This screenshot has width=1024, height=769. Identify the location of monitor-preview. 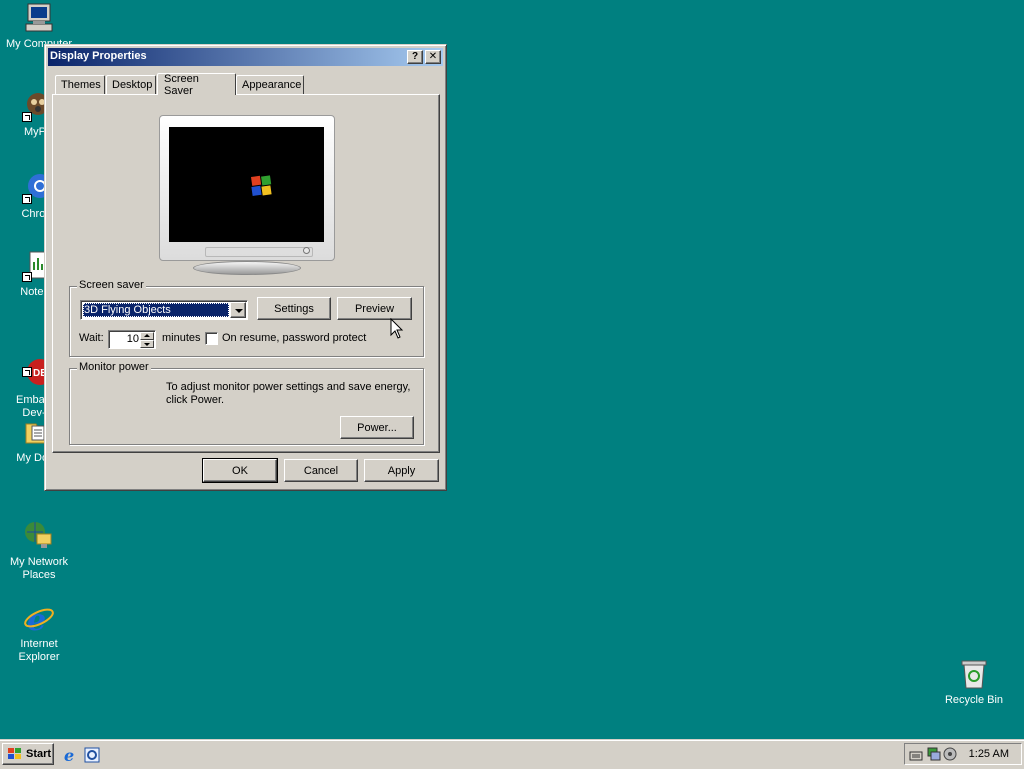
(247, 195).